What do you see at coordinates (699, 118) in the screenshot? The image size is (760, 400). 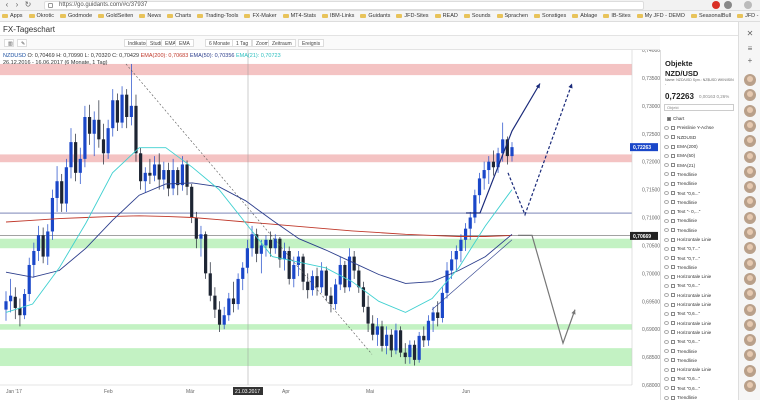 I see `object-row: Chart` at bounding box center [699, 118].